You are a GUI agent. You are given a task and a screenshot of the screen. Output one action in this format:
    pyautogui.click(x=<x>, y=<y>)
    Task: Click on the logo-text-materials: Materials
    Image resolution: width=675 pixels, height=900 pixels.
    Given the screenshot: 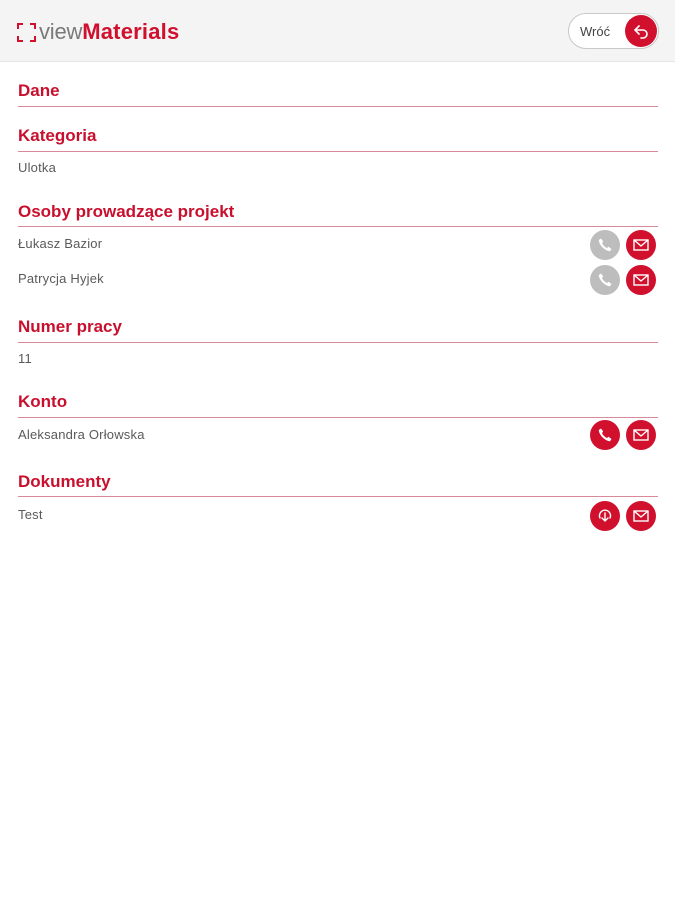 What is the action you would take?
    pyautogui.click(x=131, y=31)
    